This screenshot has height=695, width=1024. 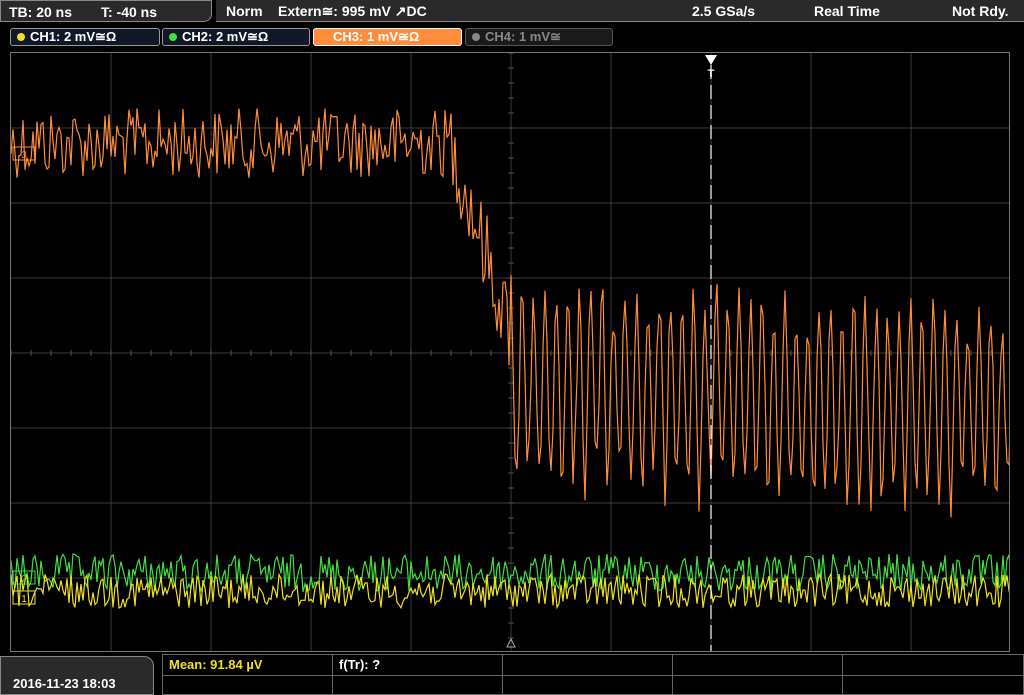 I want to click on datetime-label: 2016-11-23 18:03, so click(x=64, y=683).